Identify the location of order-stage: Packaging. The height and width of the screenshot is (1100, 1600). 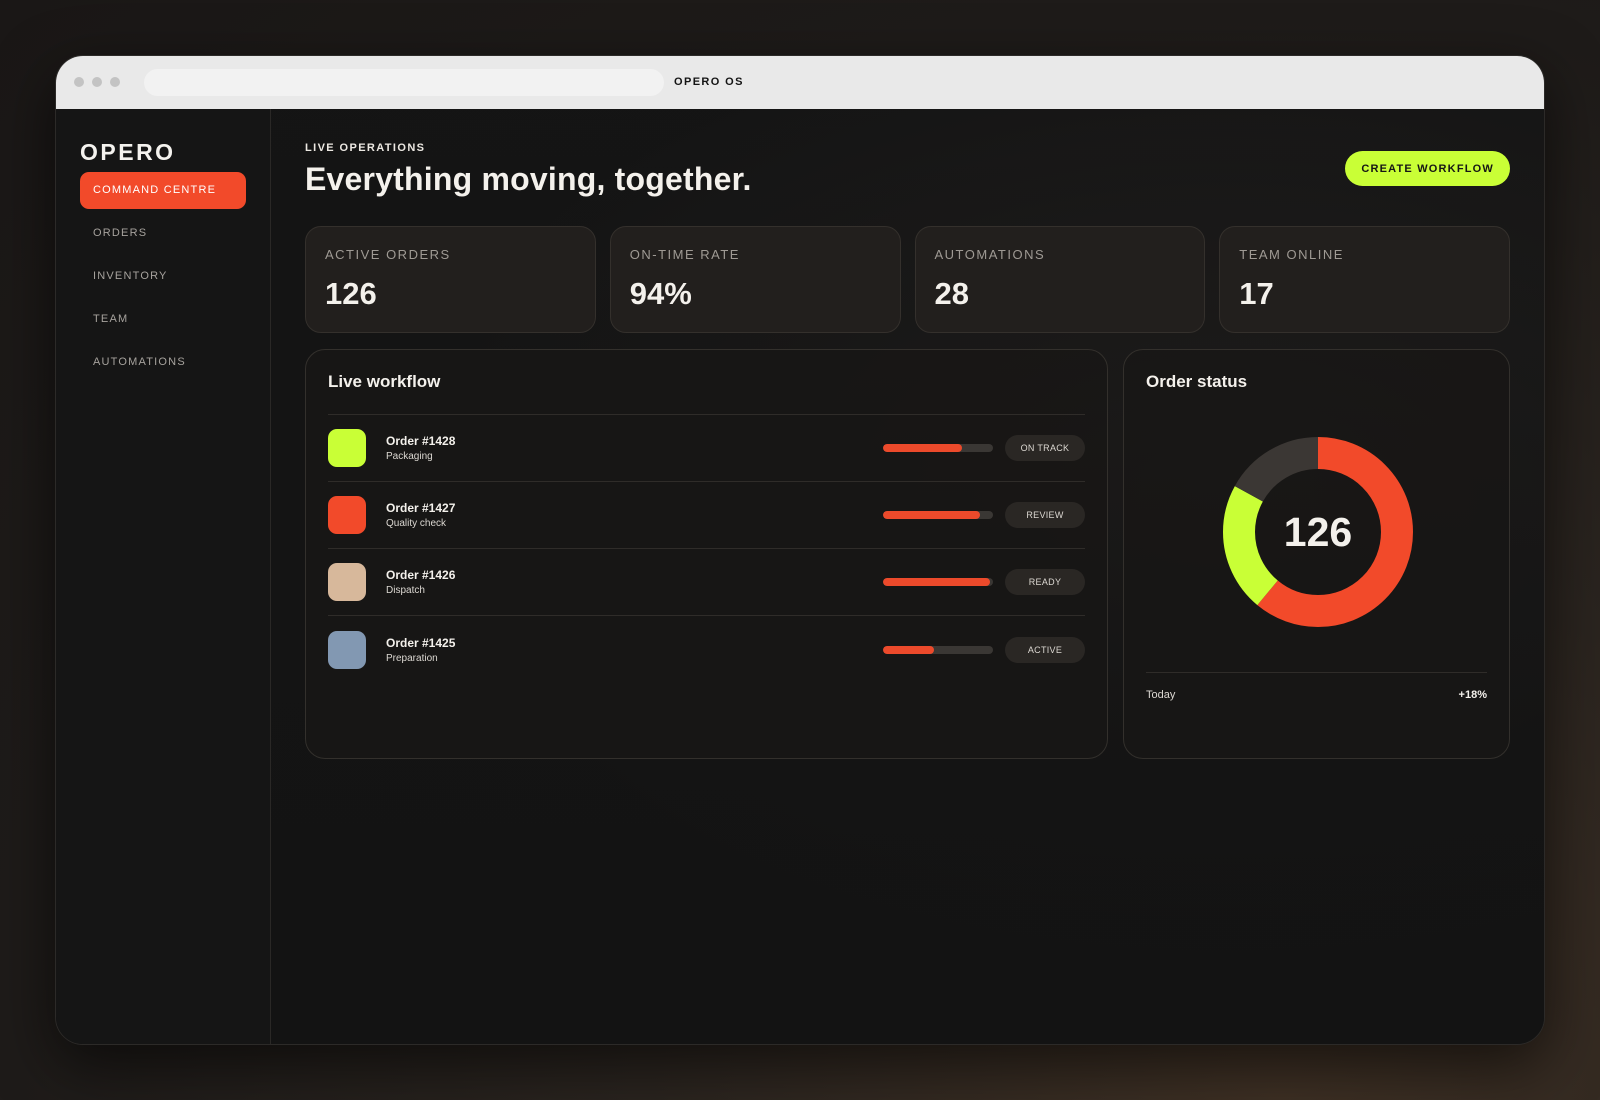
(409, 456).